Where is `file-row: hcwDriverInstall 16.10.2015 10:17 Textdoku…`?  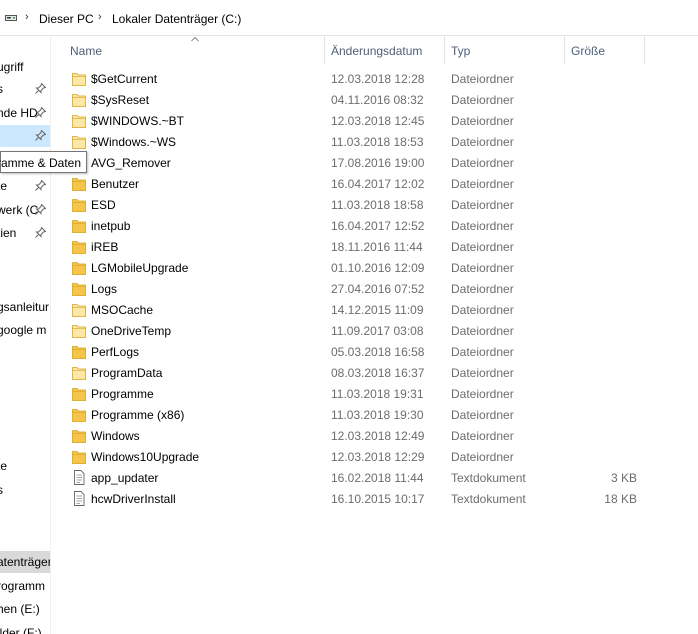 file-row: hcwDriverInstall 16.10.2015 10:17 Textdoku… is located at coordinates (351, 498).